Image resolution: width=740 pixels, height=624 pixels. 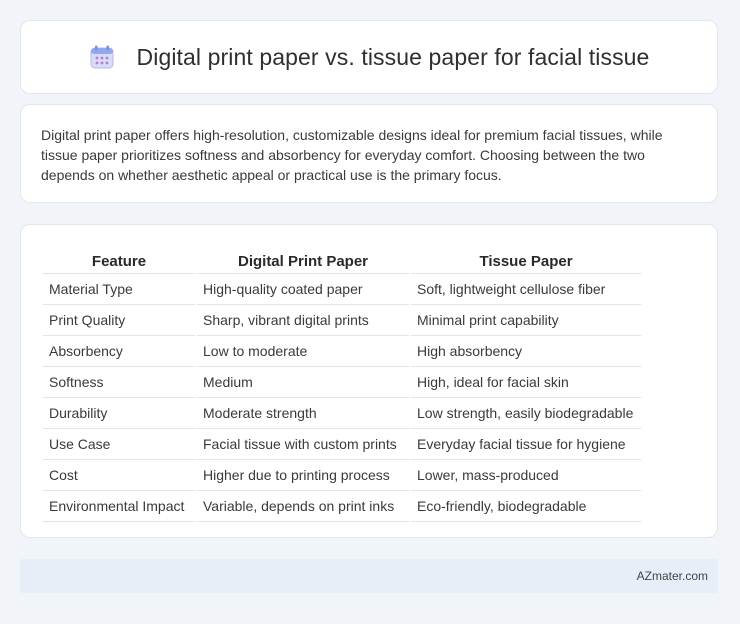 I want to click on cell-feature: Absorbency, so click(x=119, y=351).